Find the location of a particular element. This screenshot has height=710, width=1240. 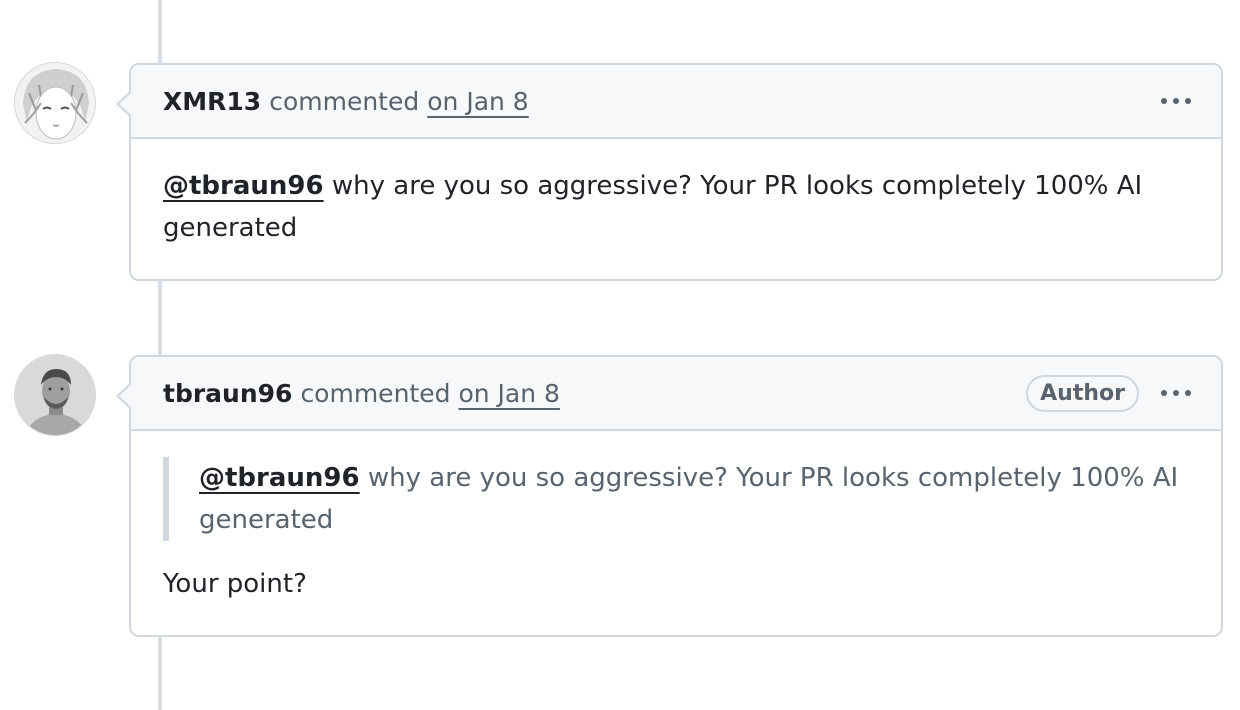

avatar-tbraun96 is located at coordinates (55, 395).